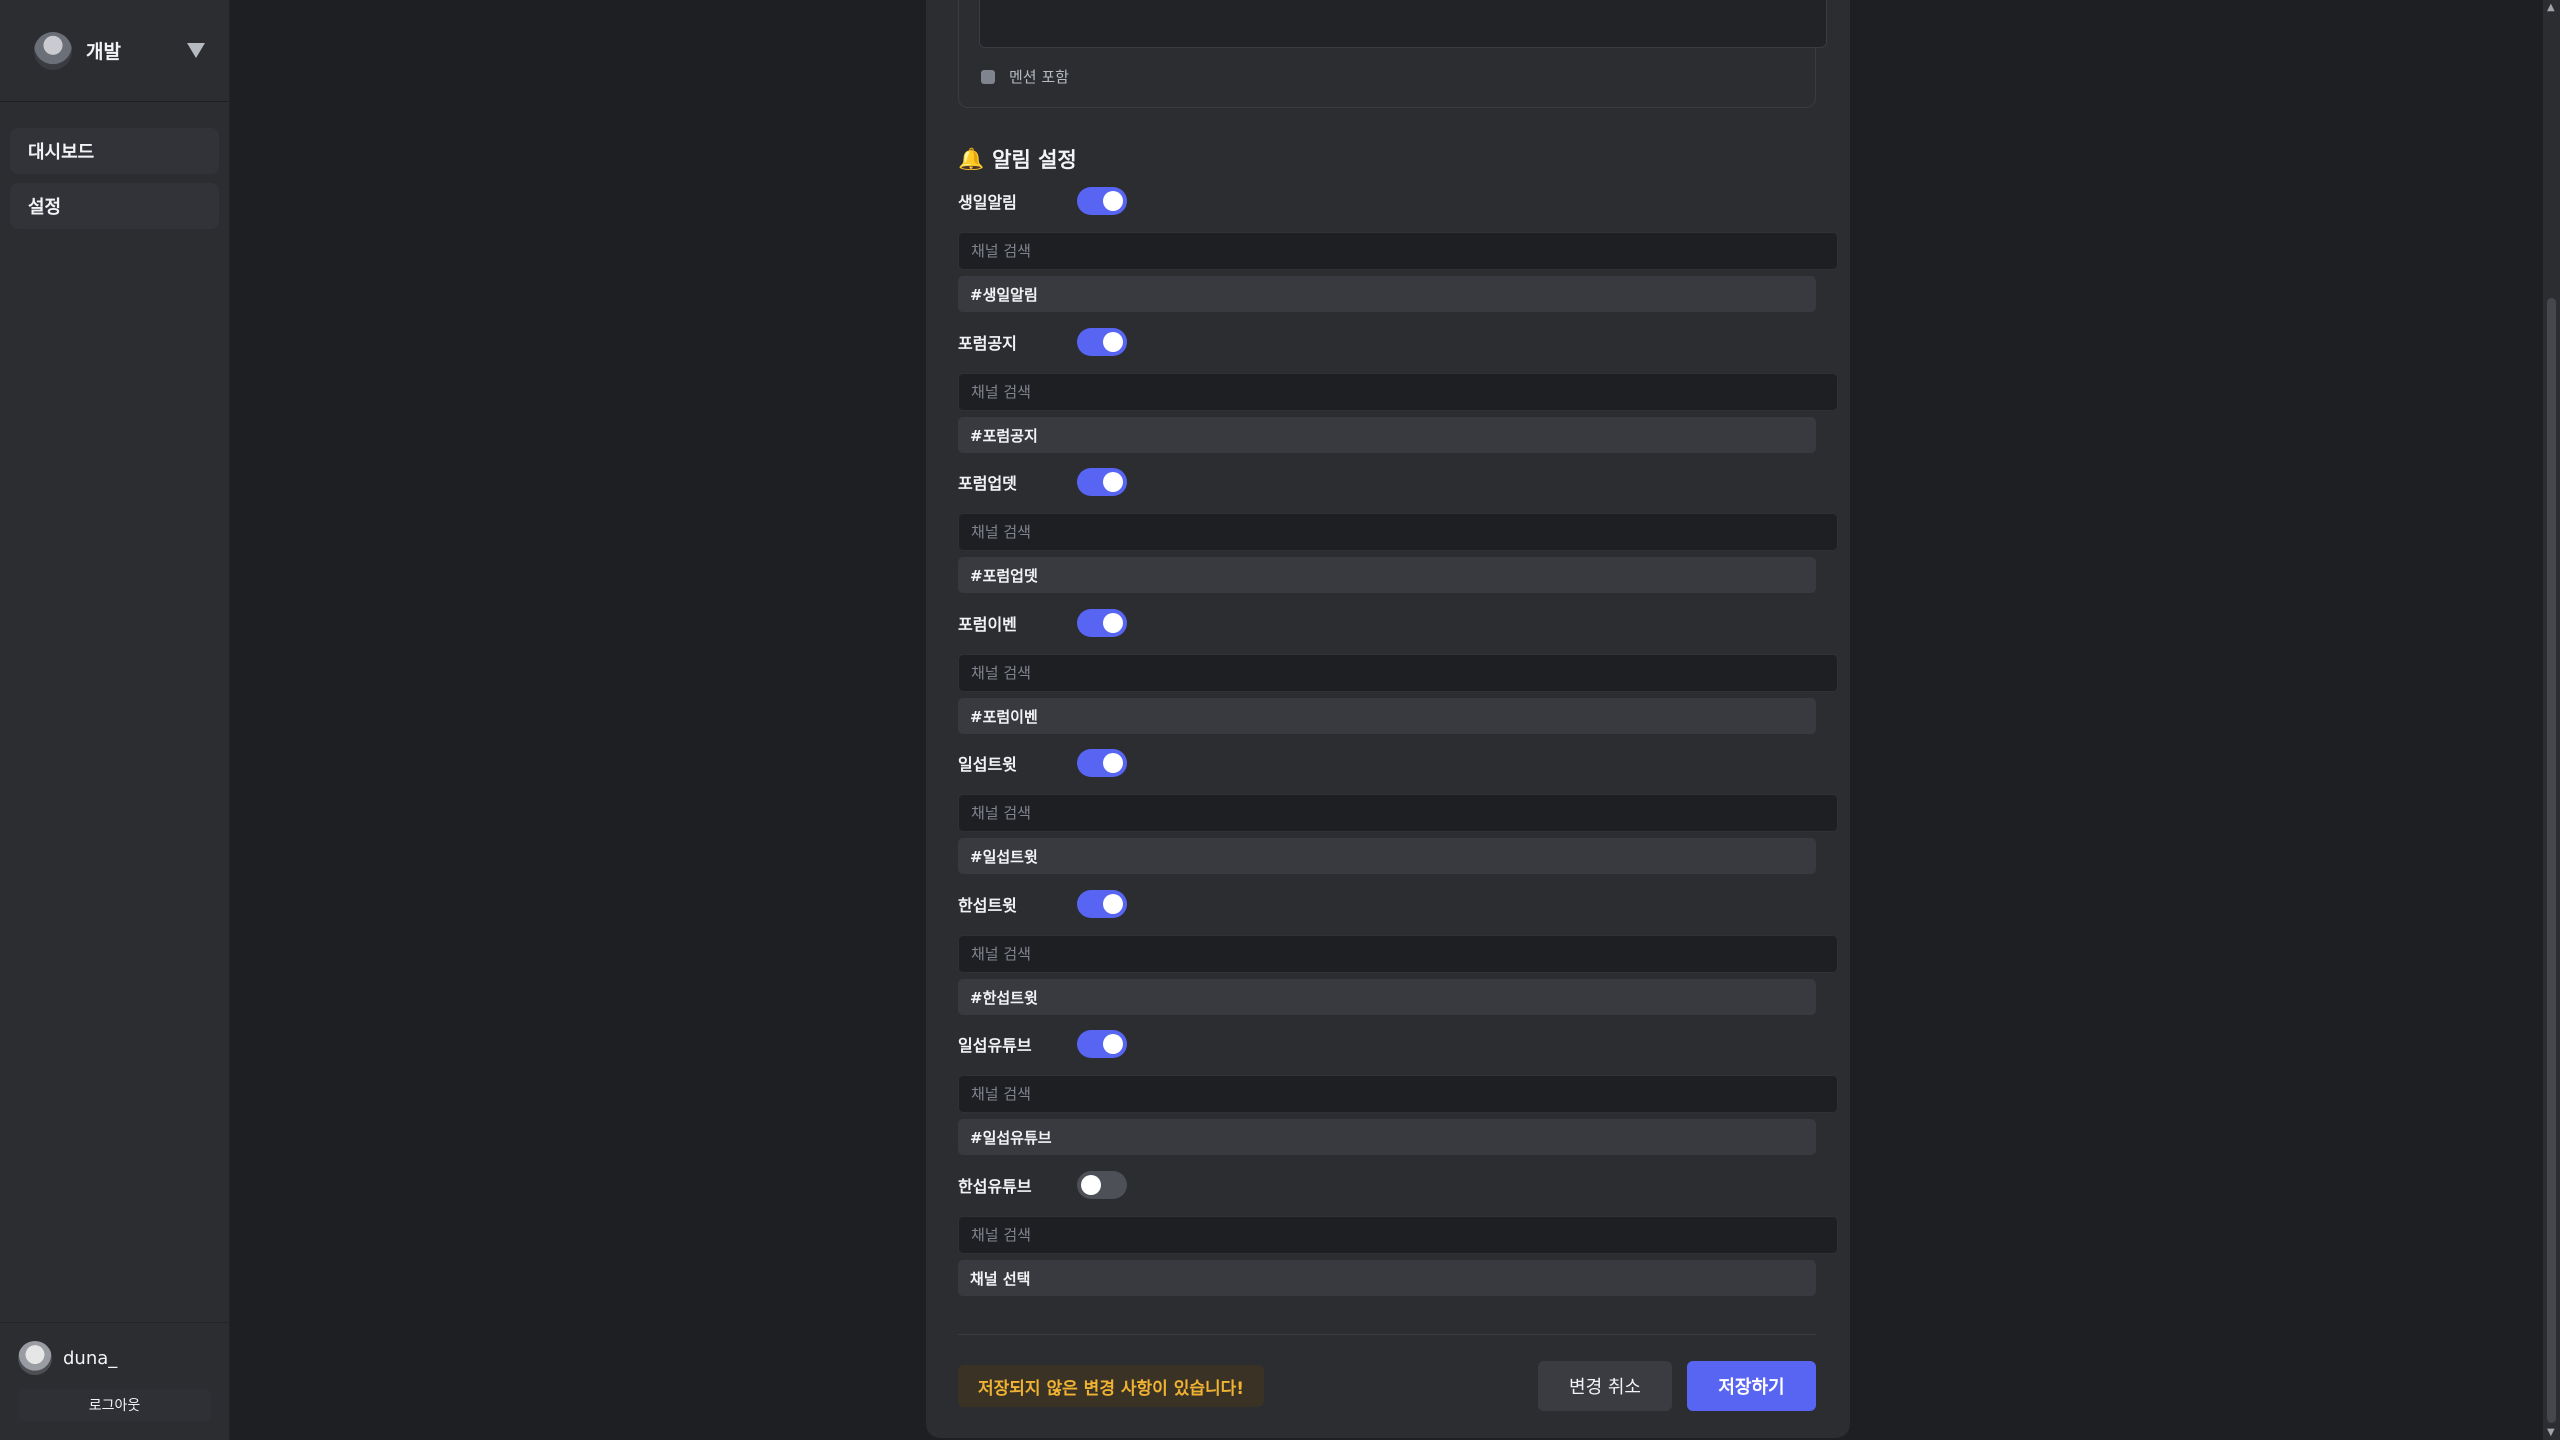  I want to click on alert-item: 한섭유튜브채널 선택, so click(1398, 1233).